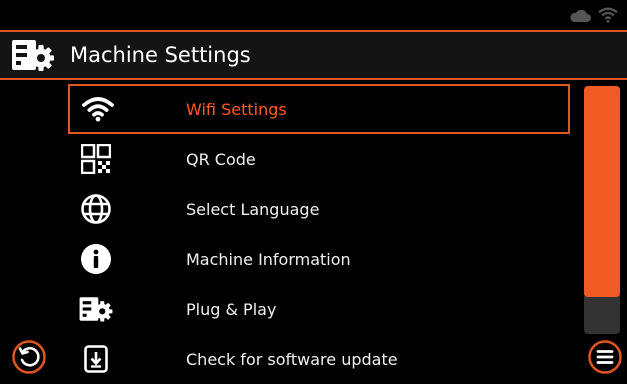  I want to click on scrollbar, so click(602, 210).